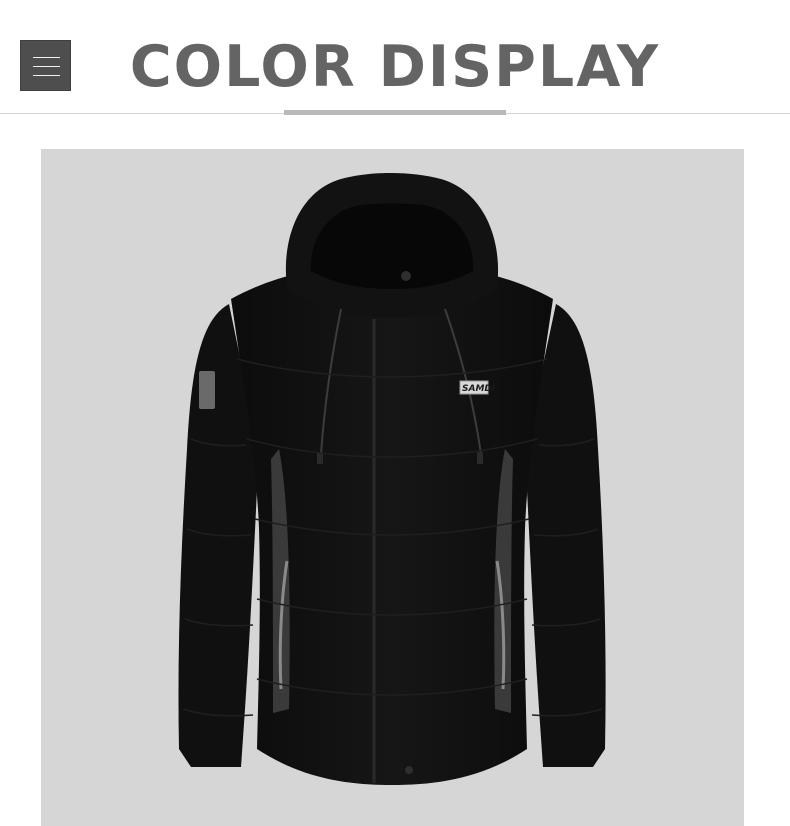 The width and height of the screenshot is (790, 826). Describe the element at coordinates (207, 390) in the screenshot. I see `shoulder-patch` at that location.